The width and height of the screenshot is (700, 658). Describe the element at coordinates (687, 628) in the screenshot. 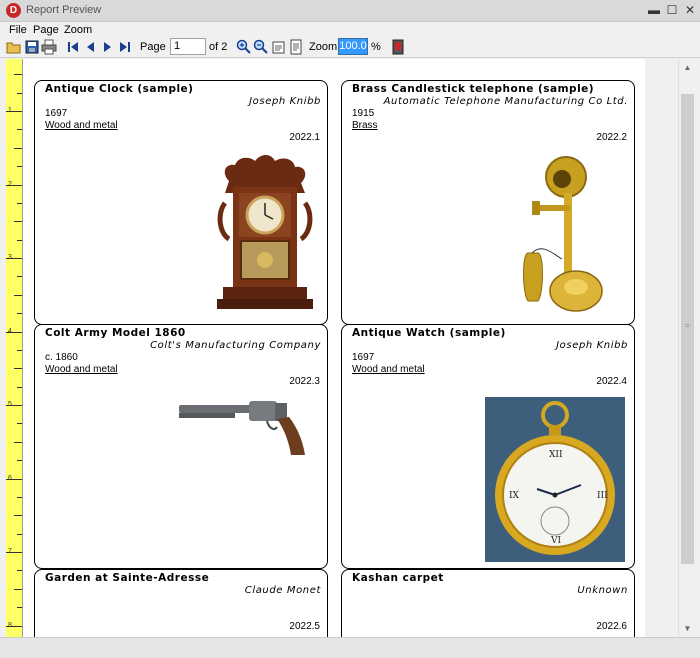

I see `scroll-down-arrow-icon: ▼` at that location.